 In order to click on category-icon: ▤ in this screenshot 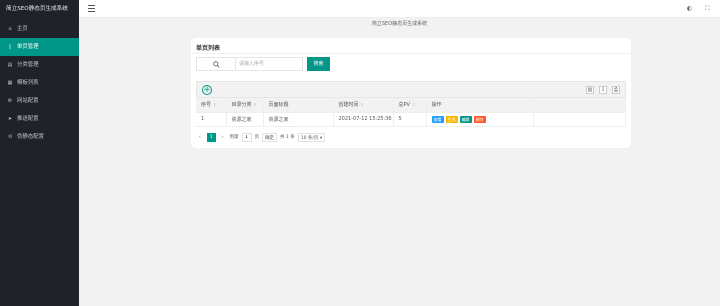, I will do `click(10, 65)`.